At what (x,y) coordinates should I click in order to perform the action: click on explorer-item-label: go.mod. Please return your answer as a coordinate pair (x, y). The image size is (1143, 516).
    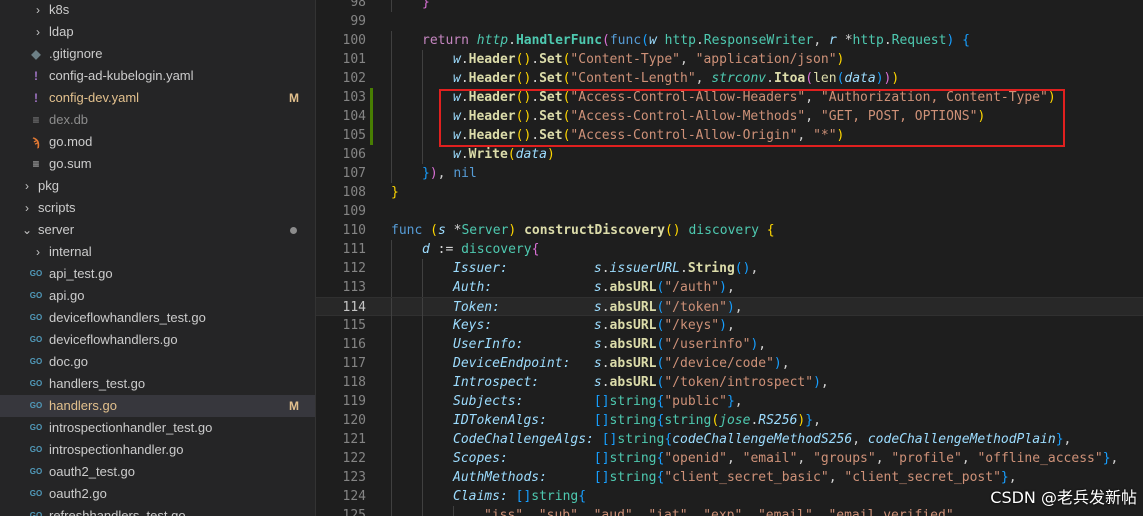
    Looking at the image, I should click on (71, 141).